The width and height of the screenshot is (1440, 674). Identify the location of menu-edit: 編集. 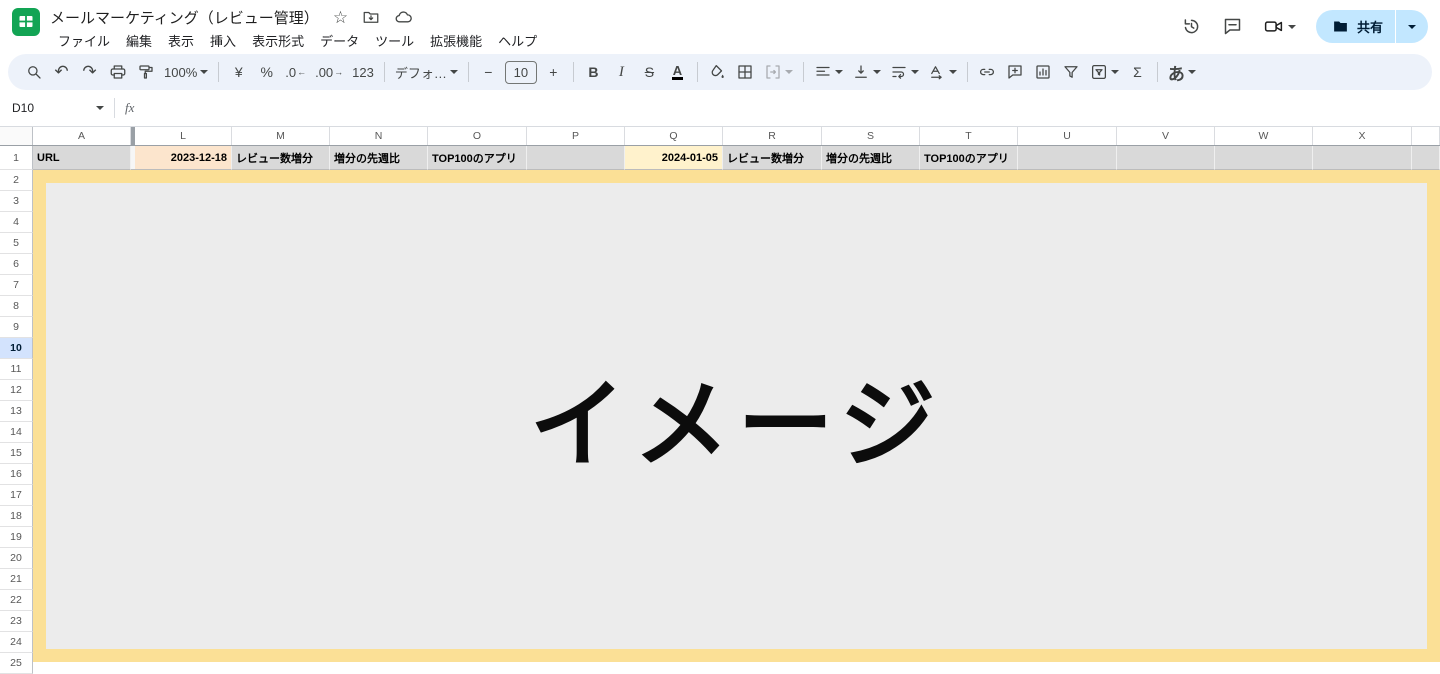
(139, 40).